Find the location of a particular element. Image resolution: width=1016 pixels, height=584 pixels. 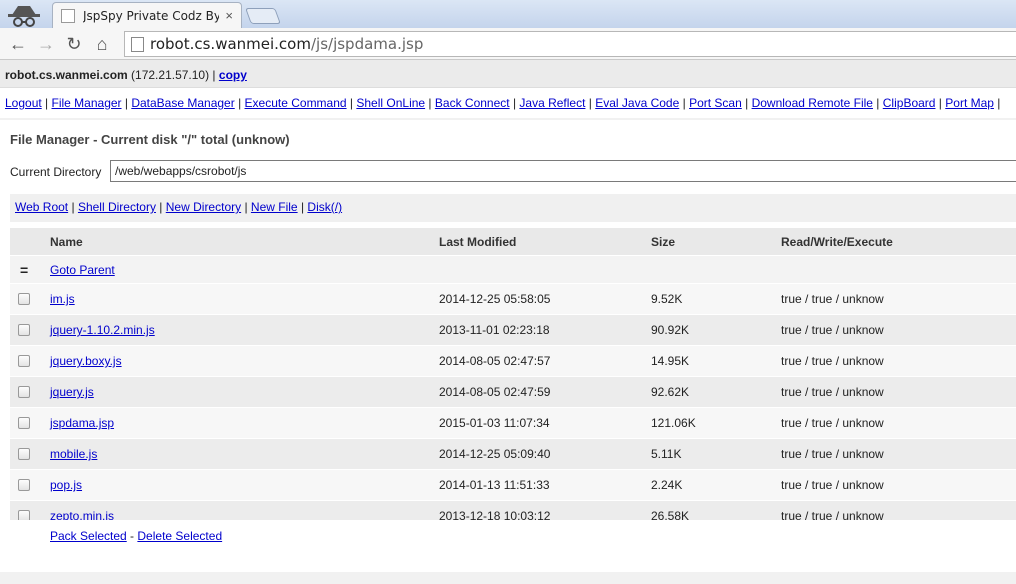

current-directory-label: Current Directory is located at coordinates (56, 172).